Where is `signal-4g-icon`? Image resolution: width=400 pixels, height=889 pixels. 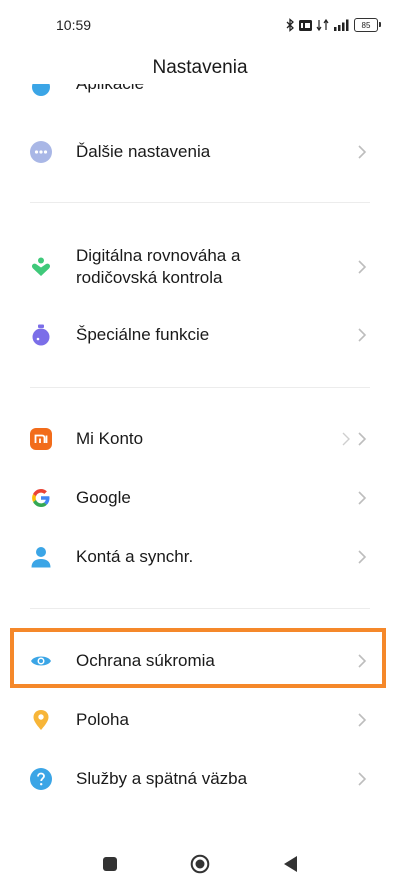 signal-4g-icon is located at coordinates (322, 25).